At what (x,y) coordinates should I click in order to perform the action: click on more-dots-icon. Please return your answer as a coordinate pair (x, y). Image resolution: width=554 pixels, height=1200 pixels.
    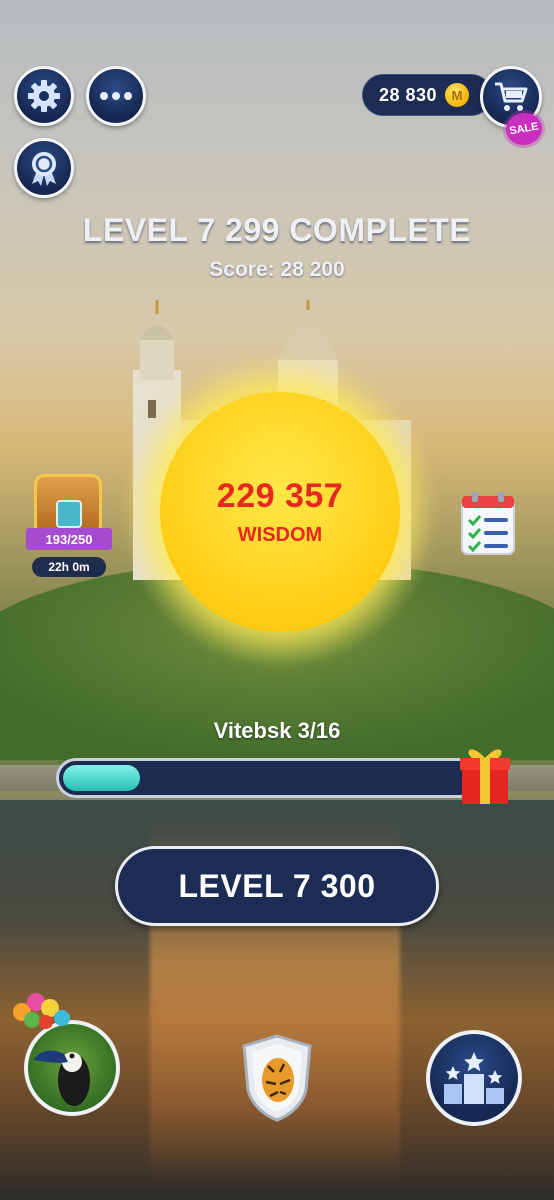
    Looking at the image, I should click on (116, 96).